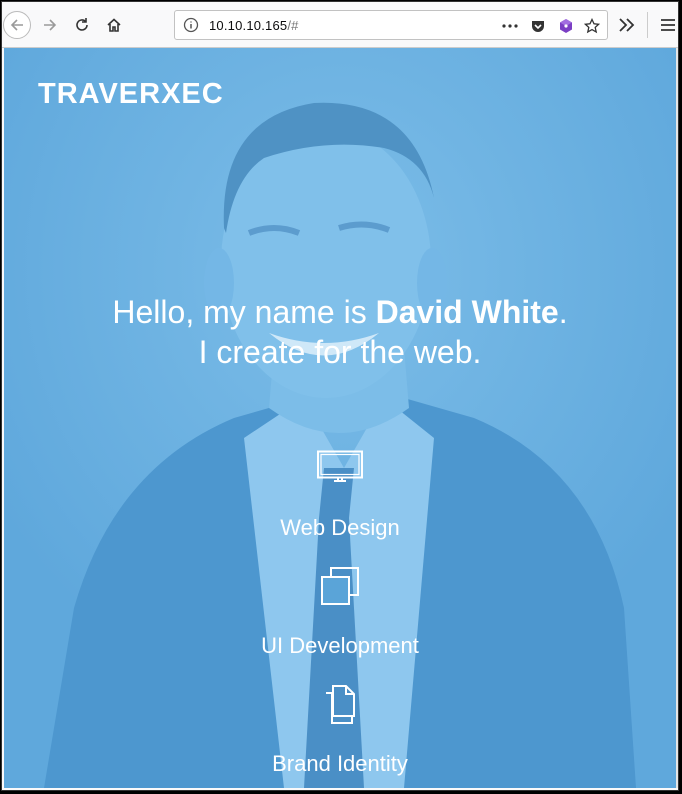 Image resolution: width=682 pixels, height=794 pixels. I want to click on more-dots-icon, so click(510, 26).